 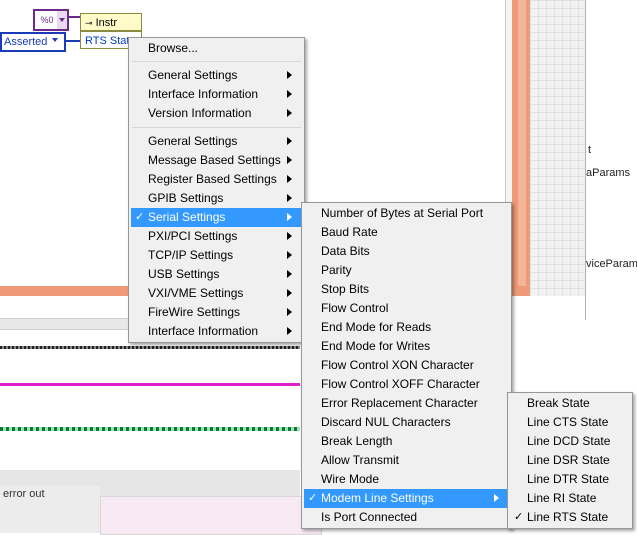 I want to click on menu-item-discard-nul-characters: Discard NUL Characters, so click(x=406, y=422).